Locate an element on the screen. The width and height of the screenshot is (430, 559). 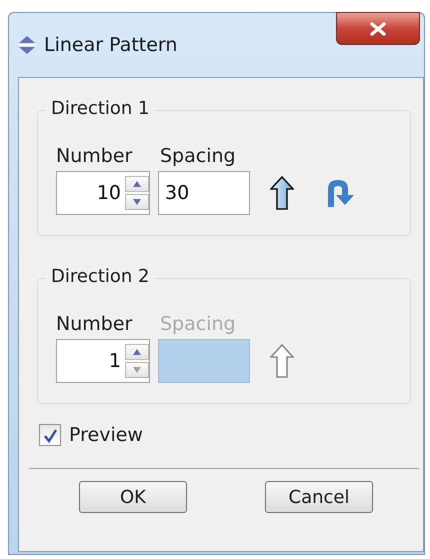
checkbox-label: Preview is located at coordinates (106, 435).